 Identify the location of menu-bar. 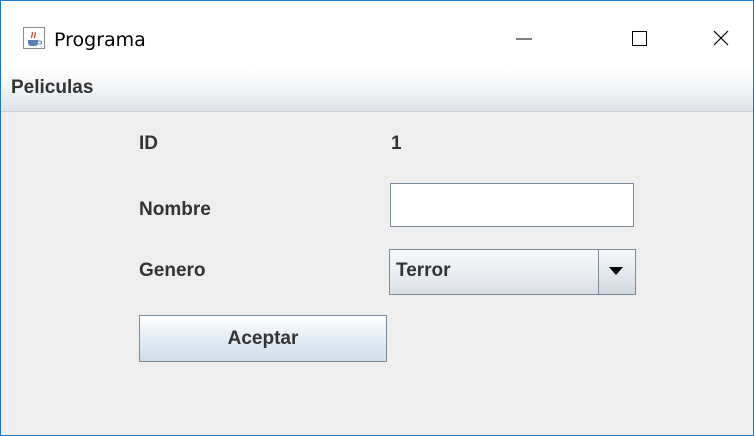
(377, 89).